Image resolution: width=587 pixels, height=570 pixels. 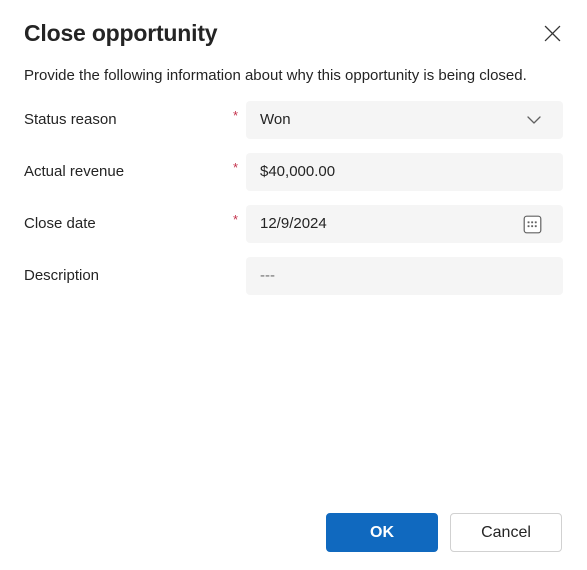 What do you see at coordinates (70, 119) in the screenshot?
I see `field-label-status-reason: Status reason` at bounding box center [70, 119].